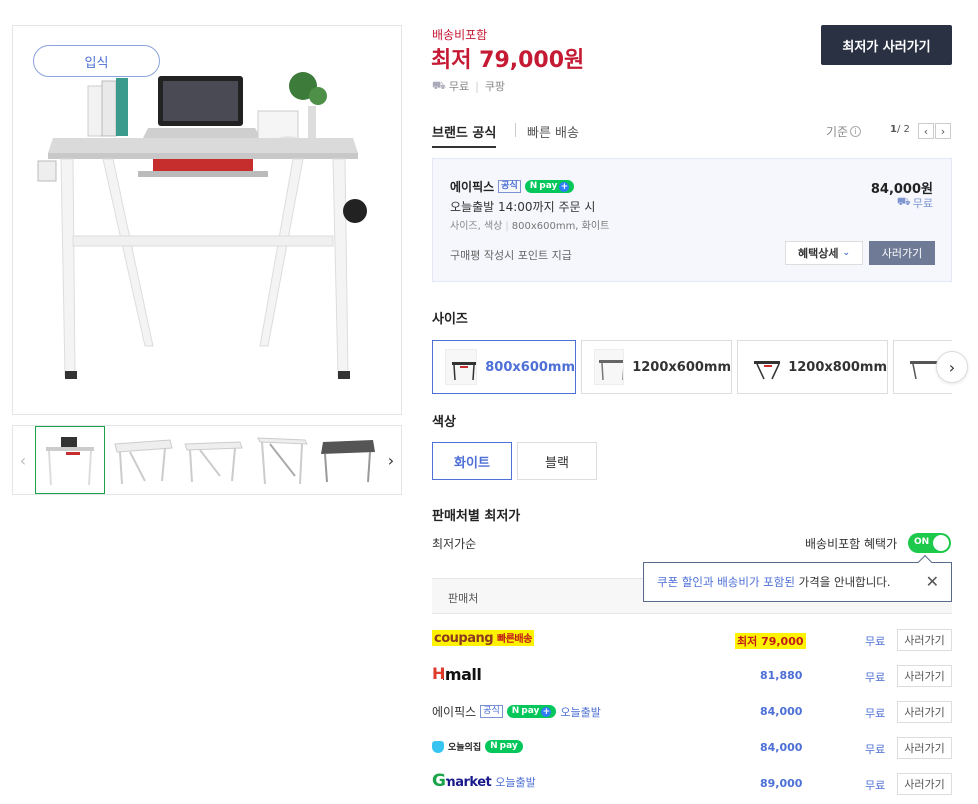 The image size is (978, 804). I want to click on size-section-title: 사이즈, so click(450, 319).